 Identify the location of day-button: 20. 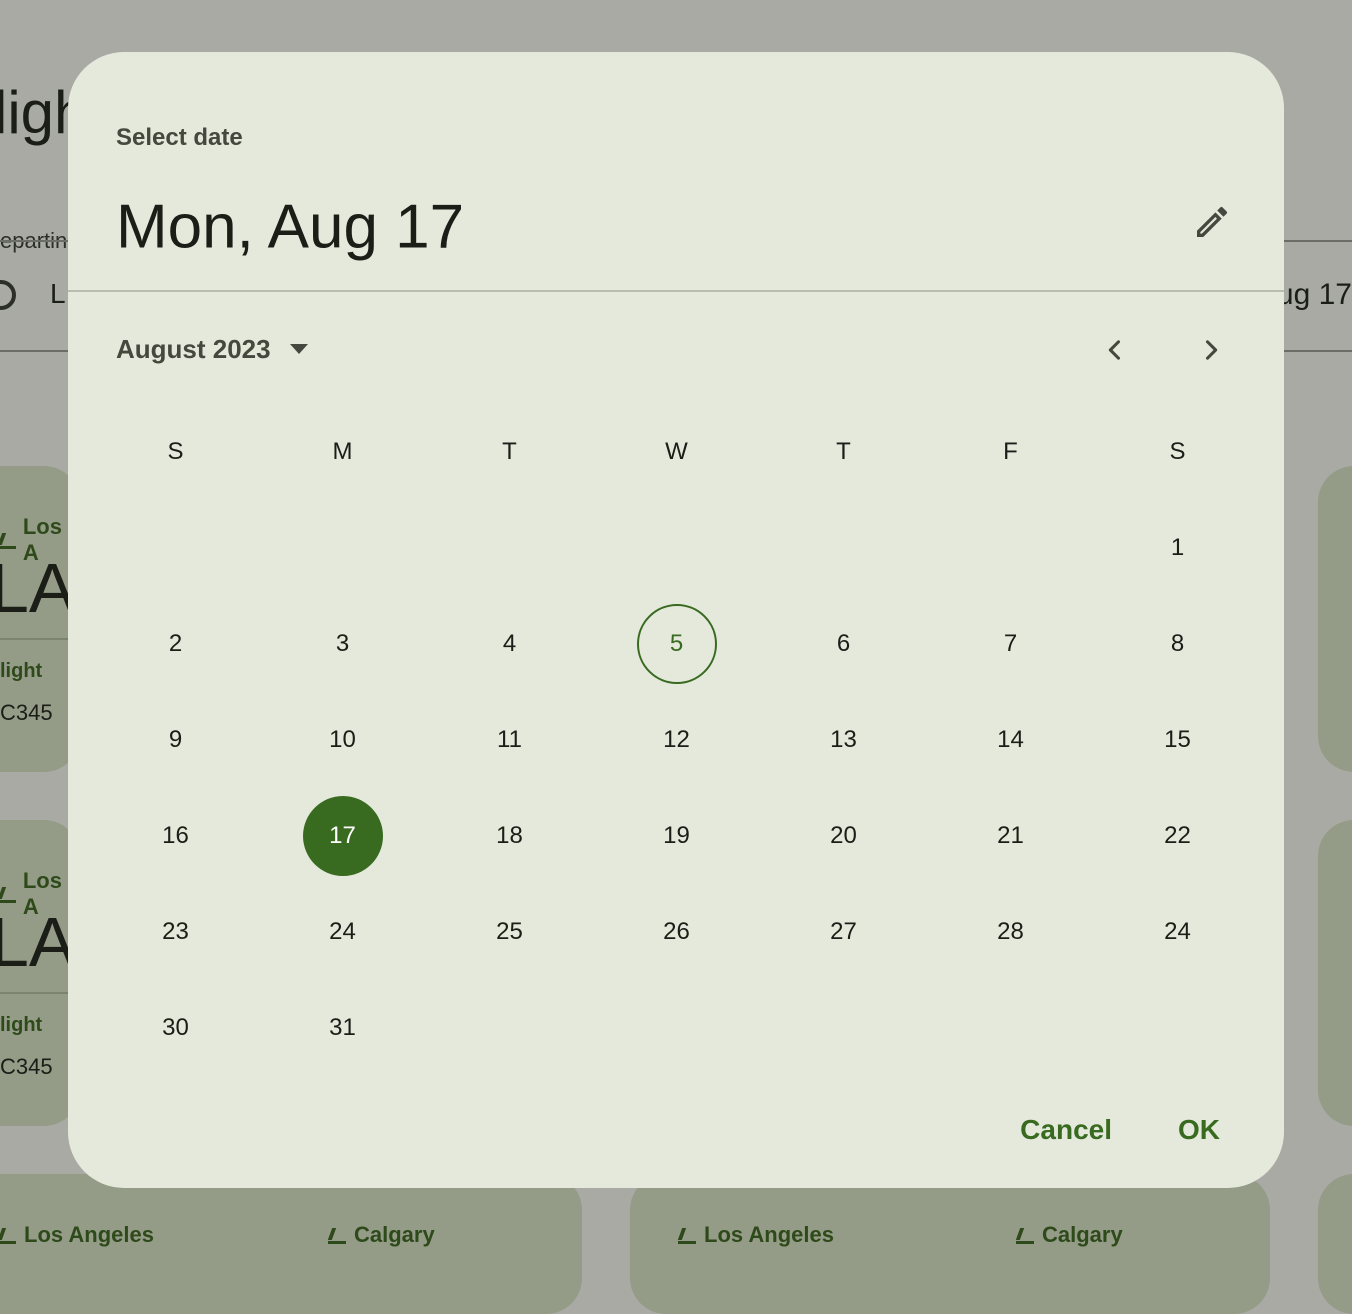
(844, 836).